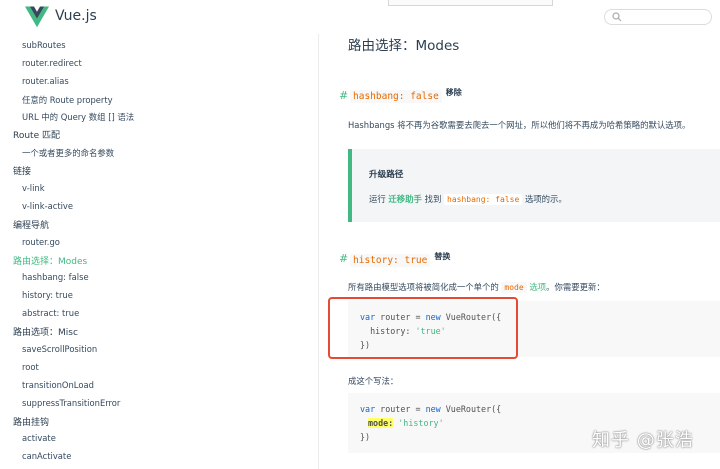 This screenshot has height=469, width=720. Describe the element at coordinates (30, 367) in the screenshot. I see `sidebar-item-root: root` at that location.